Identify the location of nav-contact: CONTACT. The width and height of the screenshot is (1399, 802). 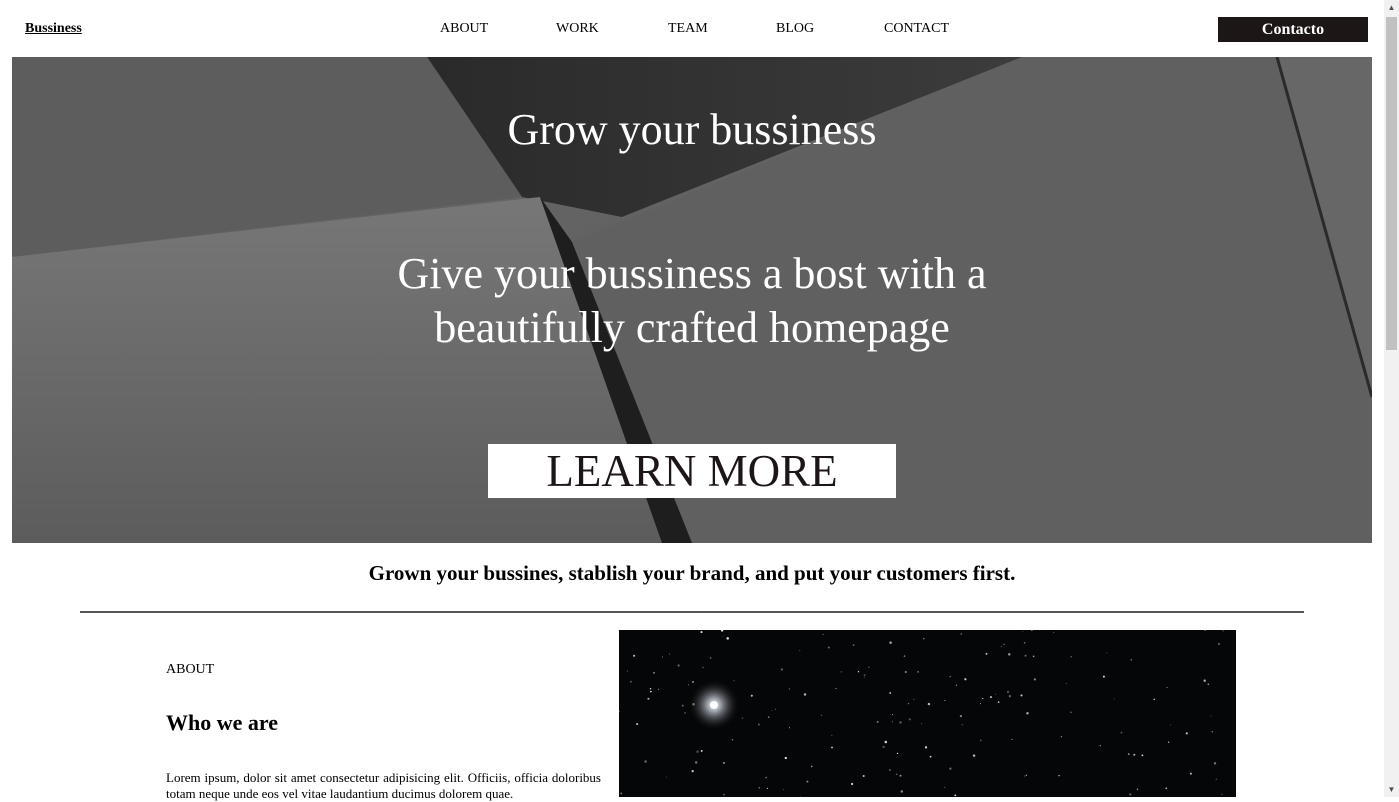
(916, 29).